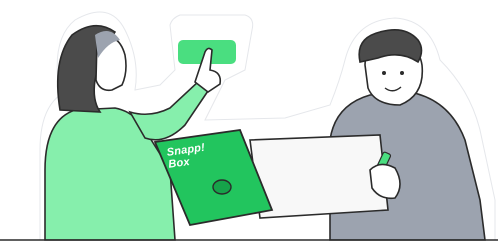  I want to click on man-eye-left, so click(384, 73).